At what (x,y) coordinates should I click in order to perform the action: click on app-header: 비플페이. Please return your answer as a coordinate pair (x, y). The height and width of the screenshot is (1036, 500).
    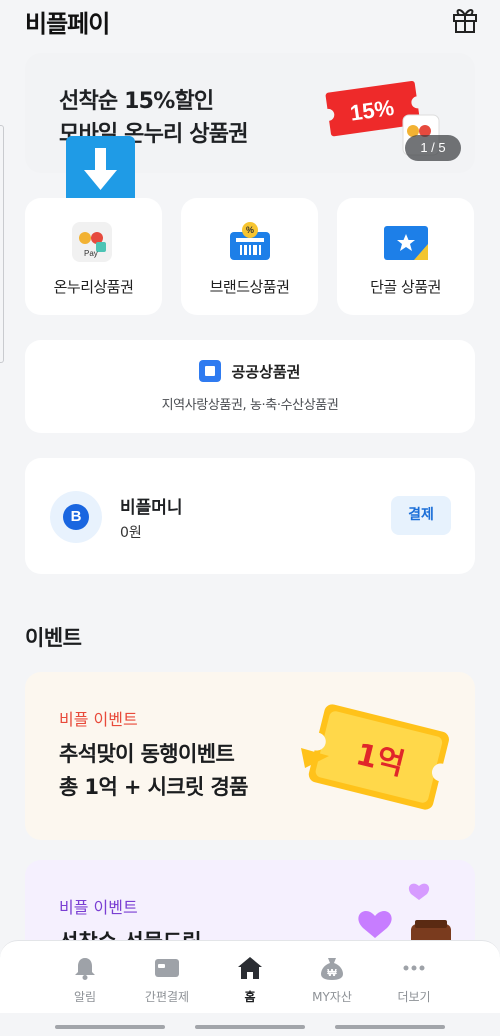
    Looking at the image, I should click on (250, 21).